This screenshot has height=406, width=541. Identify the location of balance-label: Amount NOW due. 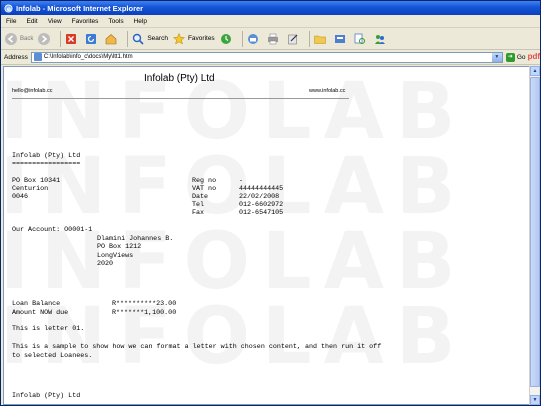
(40, 313).